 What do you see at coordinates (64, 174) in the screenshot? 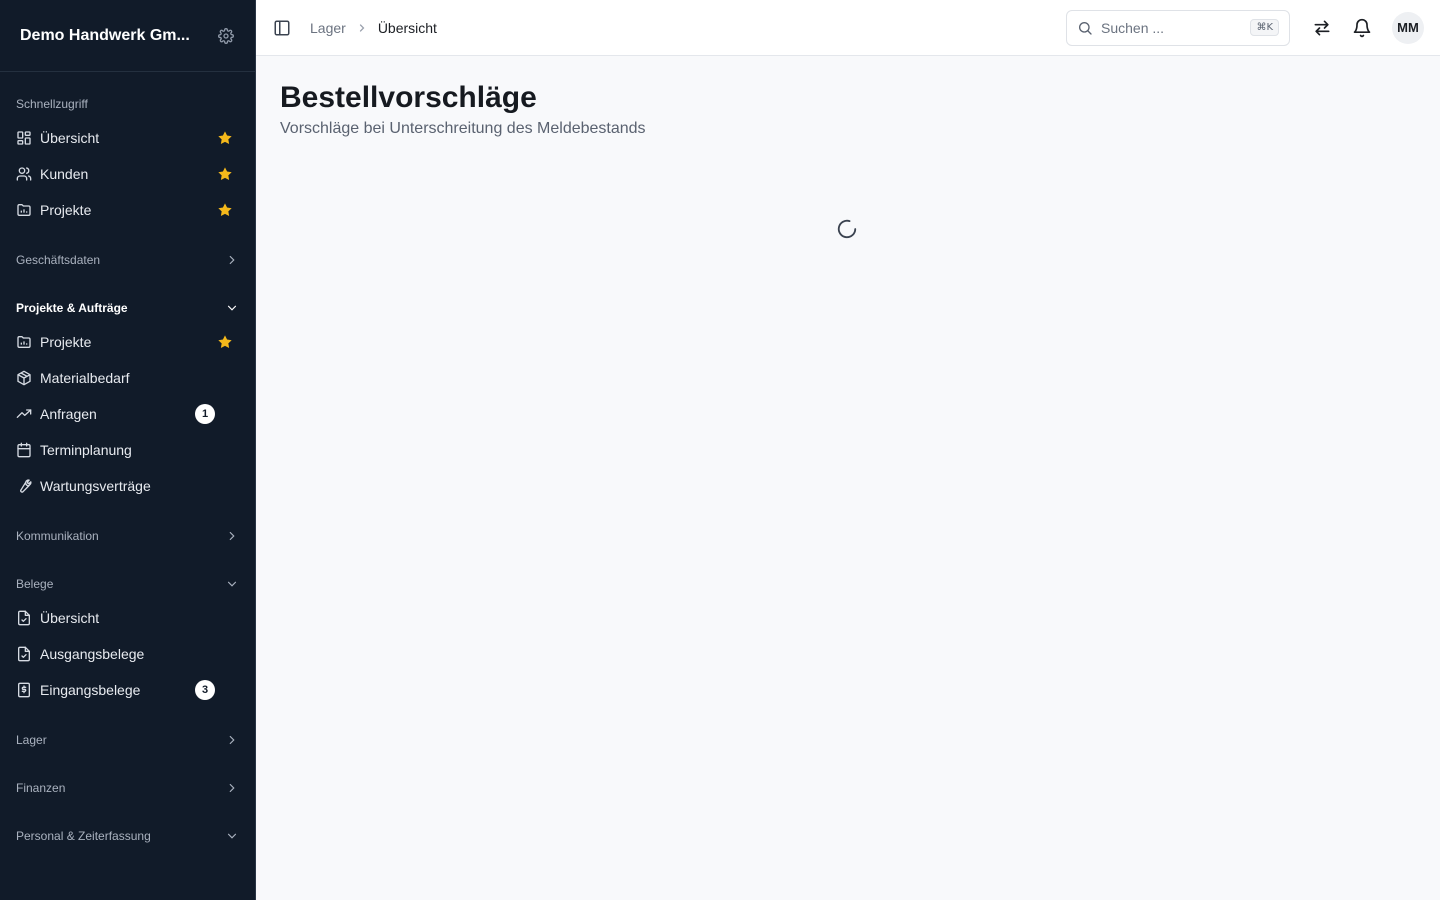
I see `sidebar-item-label: Kunden` at bounding box center [64, 174].